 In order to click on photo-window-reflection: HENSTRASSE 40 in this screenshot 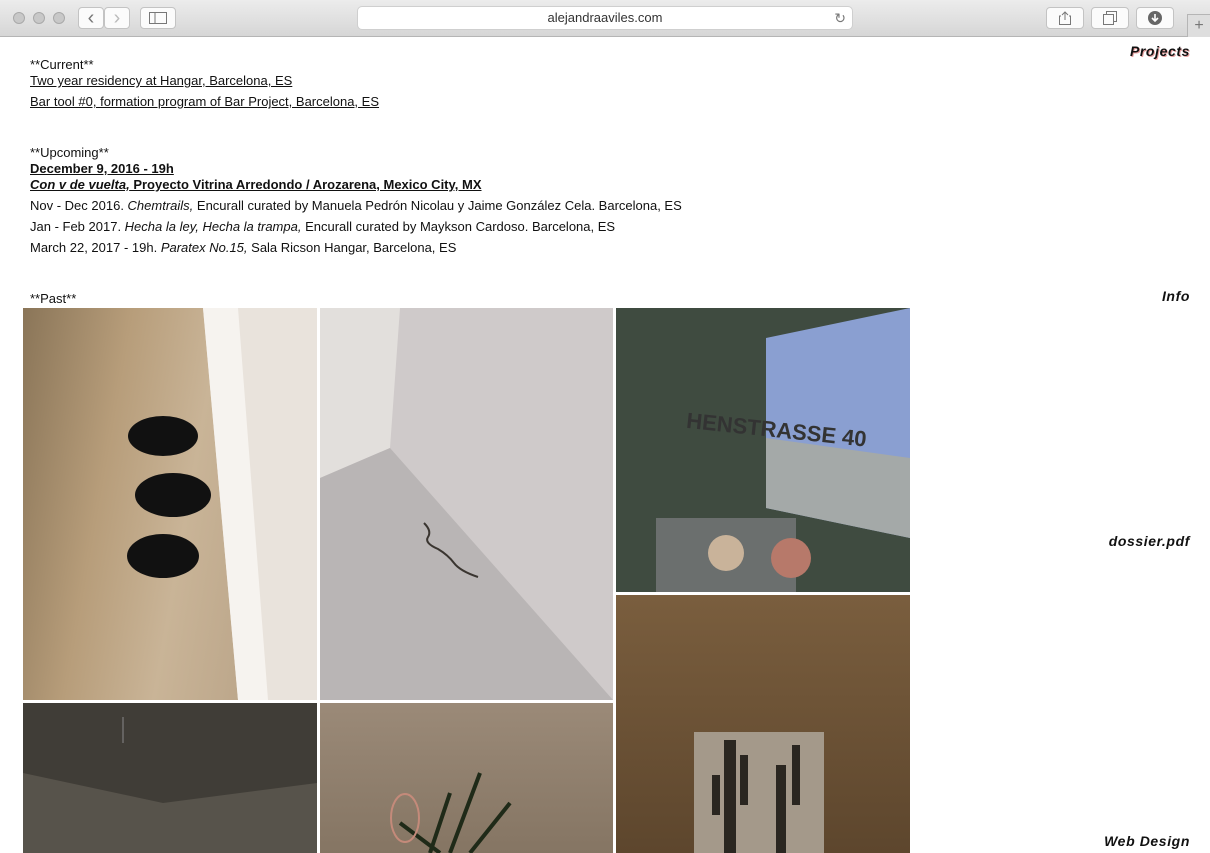, I will do `click(763, 450)`.